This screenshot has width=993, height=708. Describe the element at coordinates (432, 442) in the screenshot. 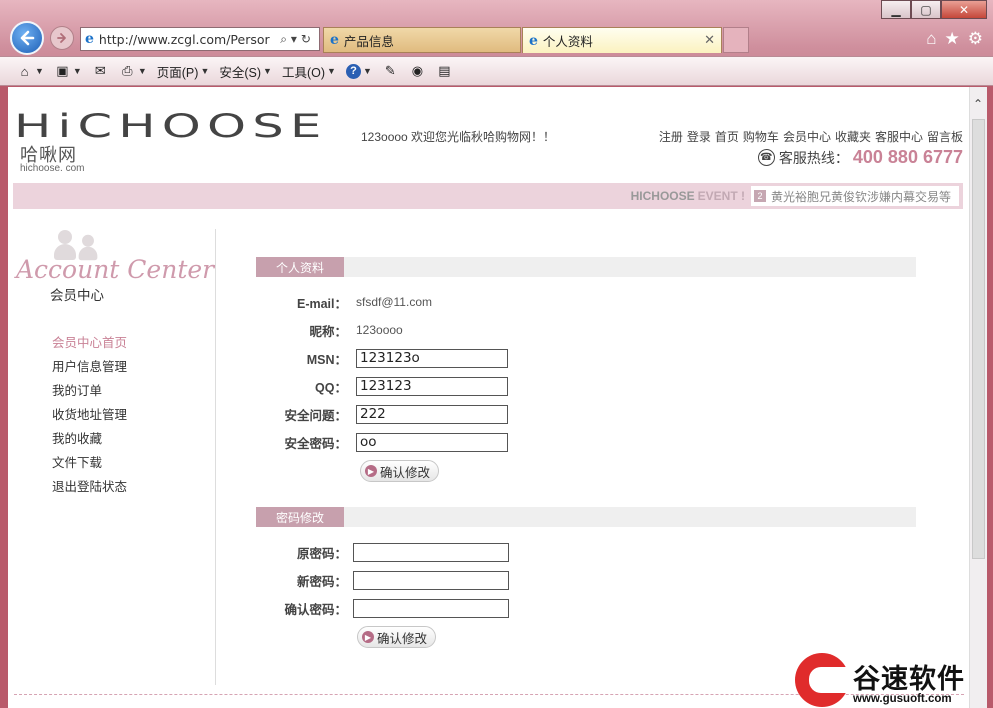

I see `security-answer-field: oo` at that location.